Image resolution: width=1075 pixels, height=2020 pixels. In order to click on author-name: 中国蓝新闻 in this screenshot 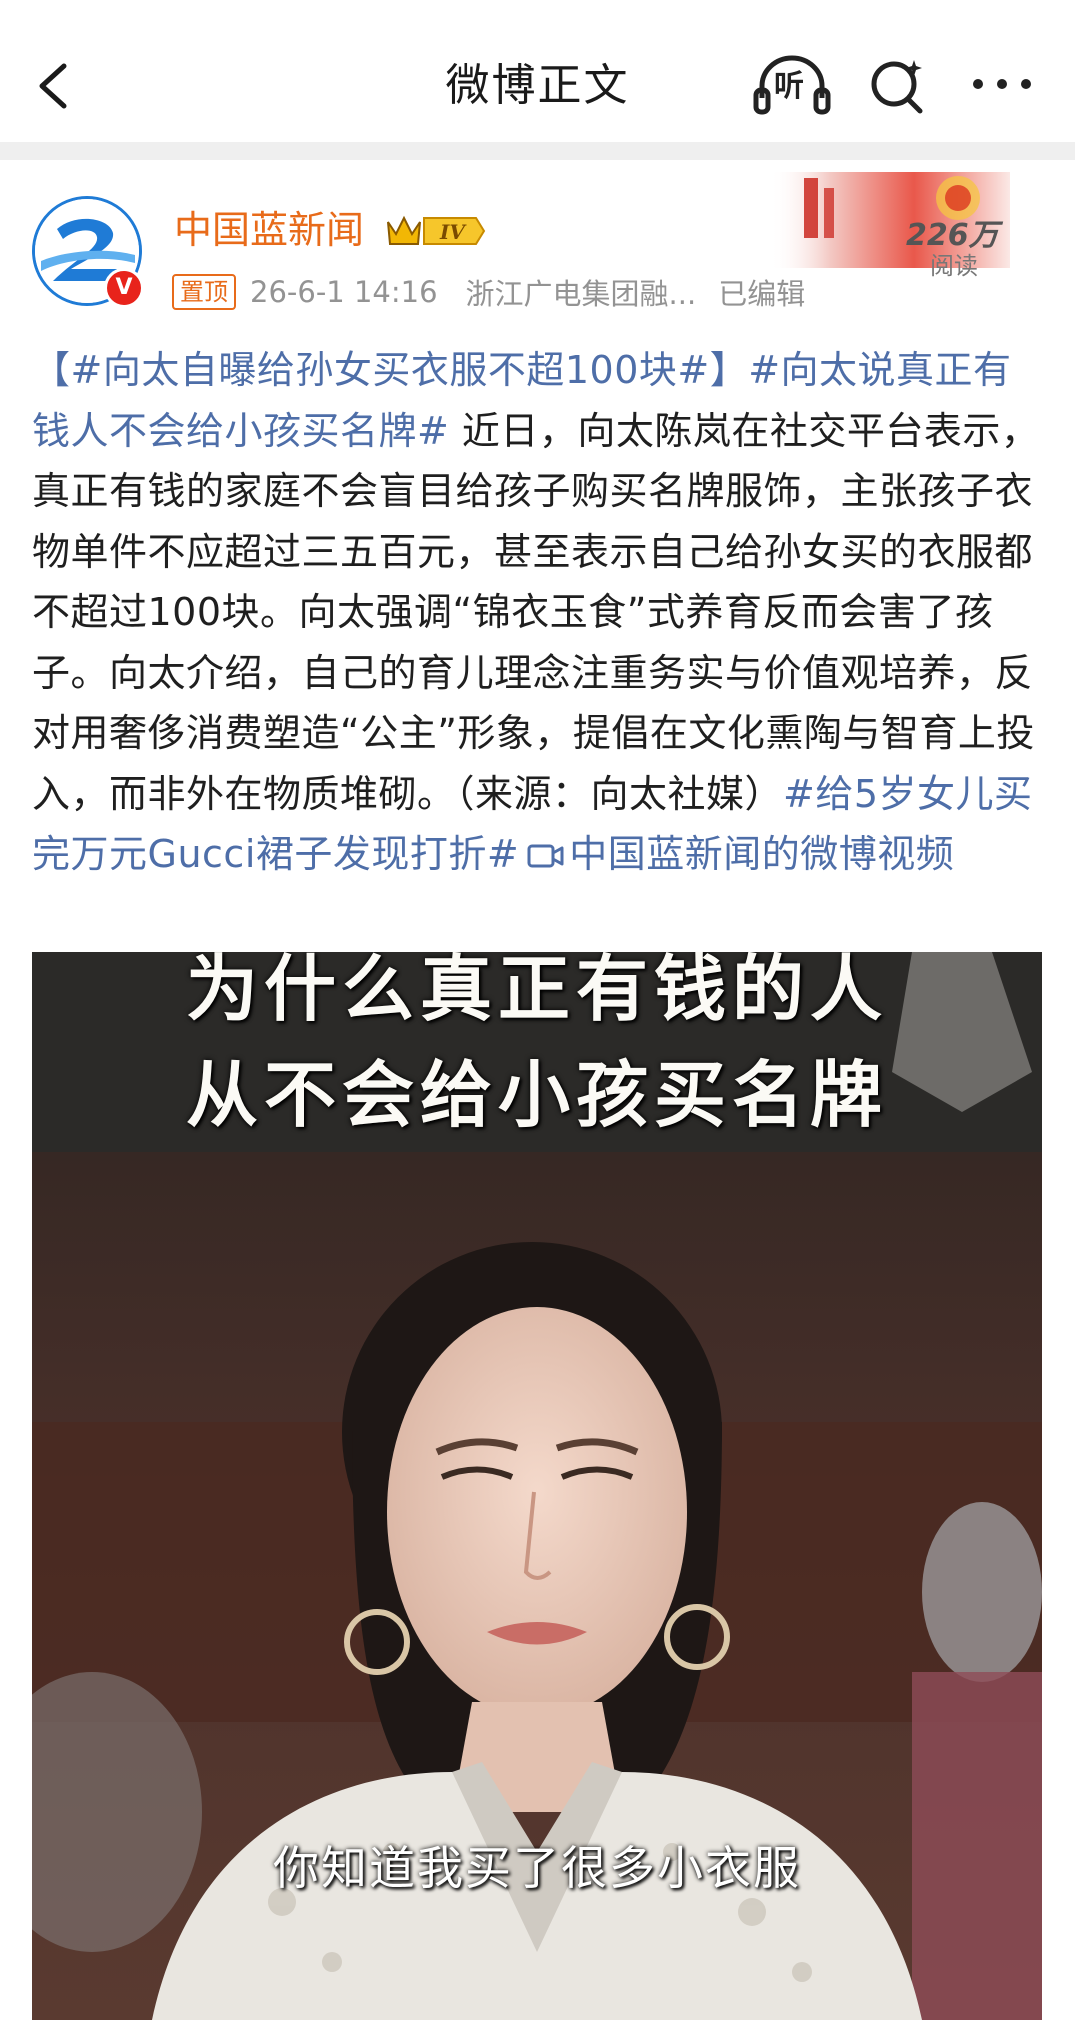, I will do `click(269, 230)`.